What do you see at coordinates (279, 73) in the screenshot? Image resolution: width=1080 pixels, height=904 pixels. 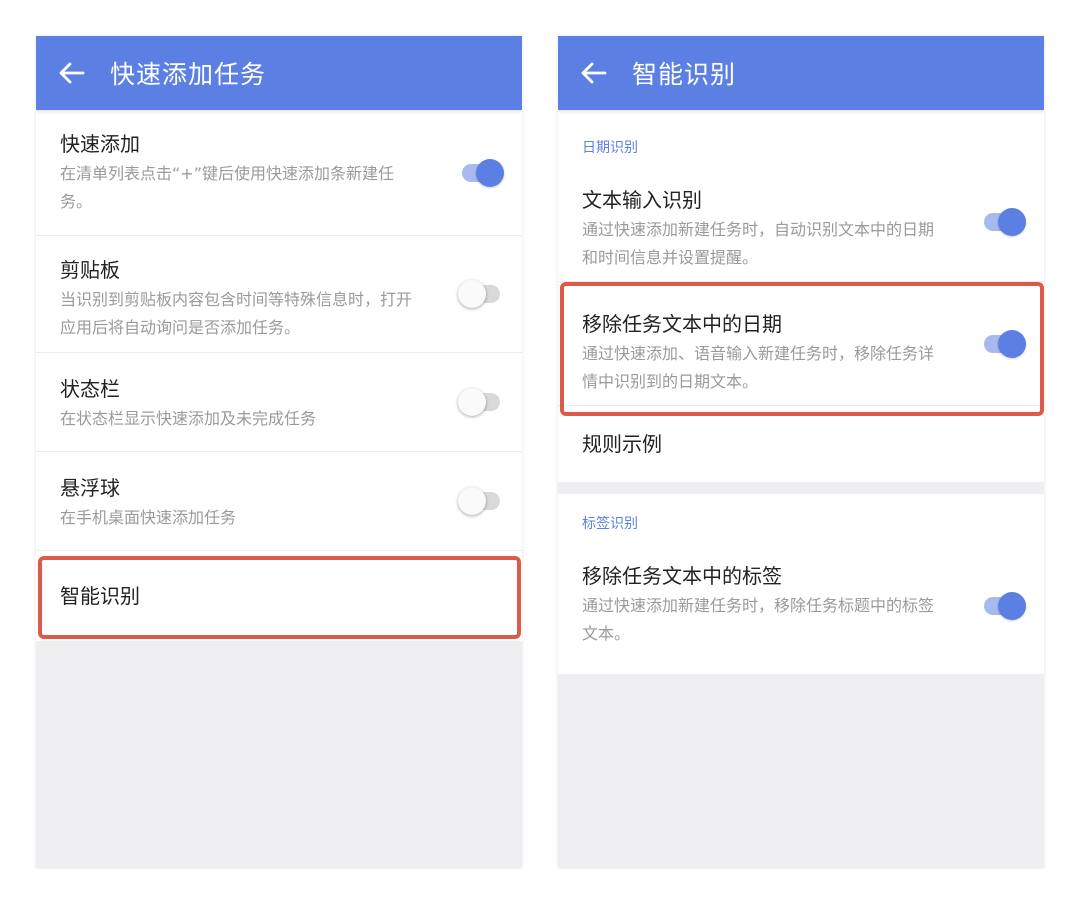 I see `app-bar: 快速添加任务` at bounding box center [279, 73].